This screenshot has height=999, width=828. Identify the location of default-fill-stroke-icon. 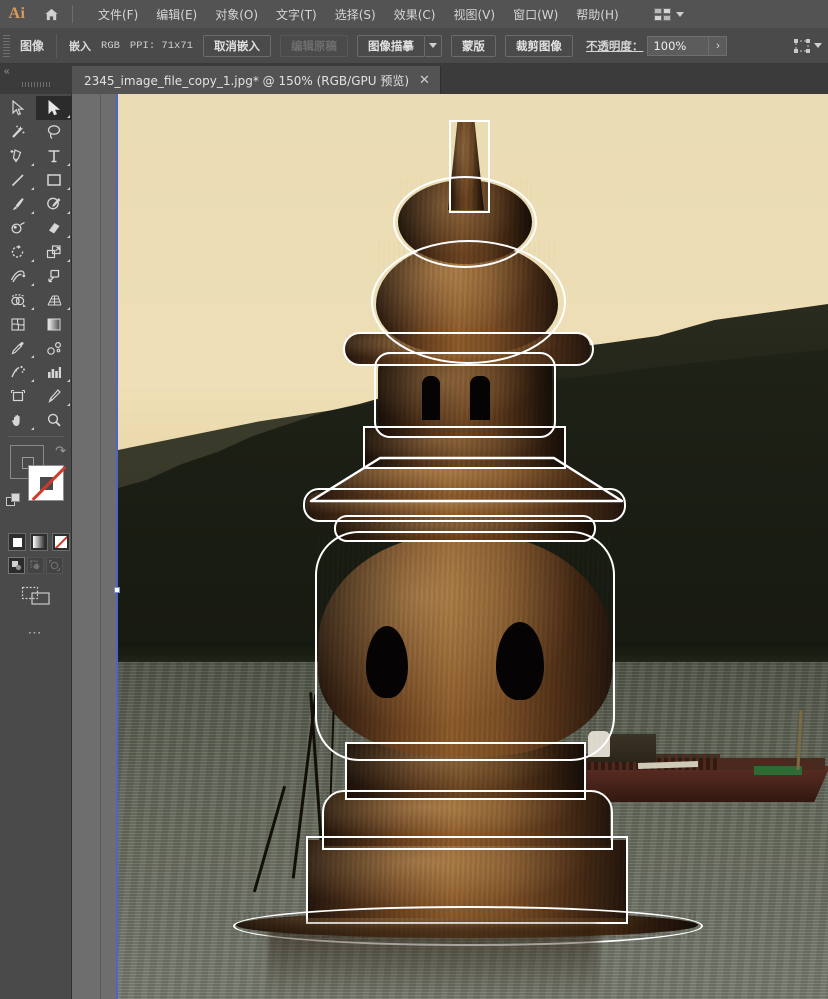
(14, 503).